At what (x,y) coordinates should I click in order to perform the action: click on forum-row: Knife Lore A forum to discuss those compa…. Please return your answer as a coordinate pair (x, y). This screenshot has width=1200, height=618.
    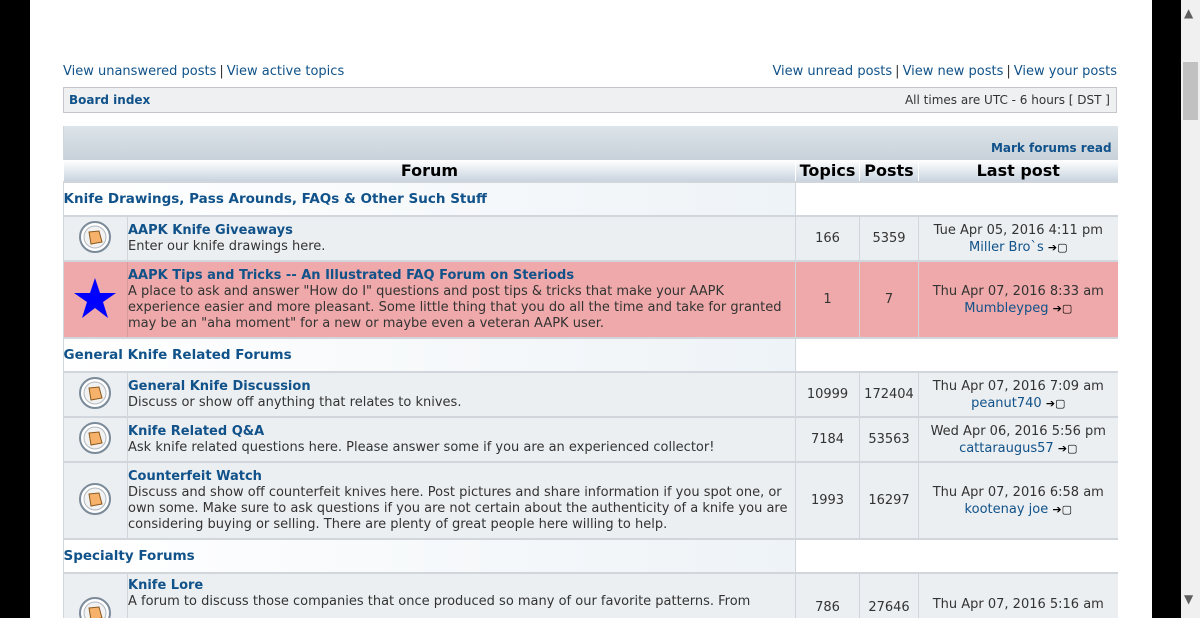
    Looking at the image, I should click on (590, 595).